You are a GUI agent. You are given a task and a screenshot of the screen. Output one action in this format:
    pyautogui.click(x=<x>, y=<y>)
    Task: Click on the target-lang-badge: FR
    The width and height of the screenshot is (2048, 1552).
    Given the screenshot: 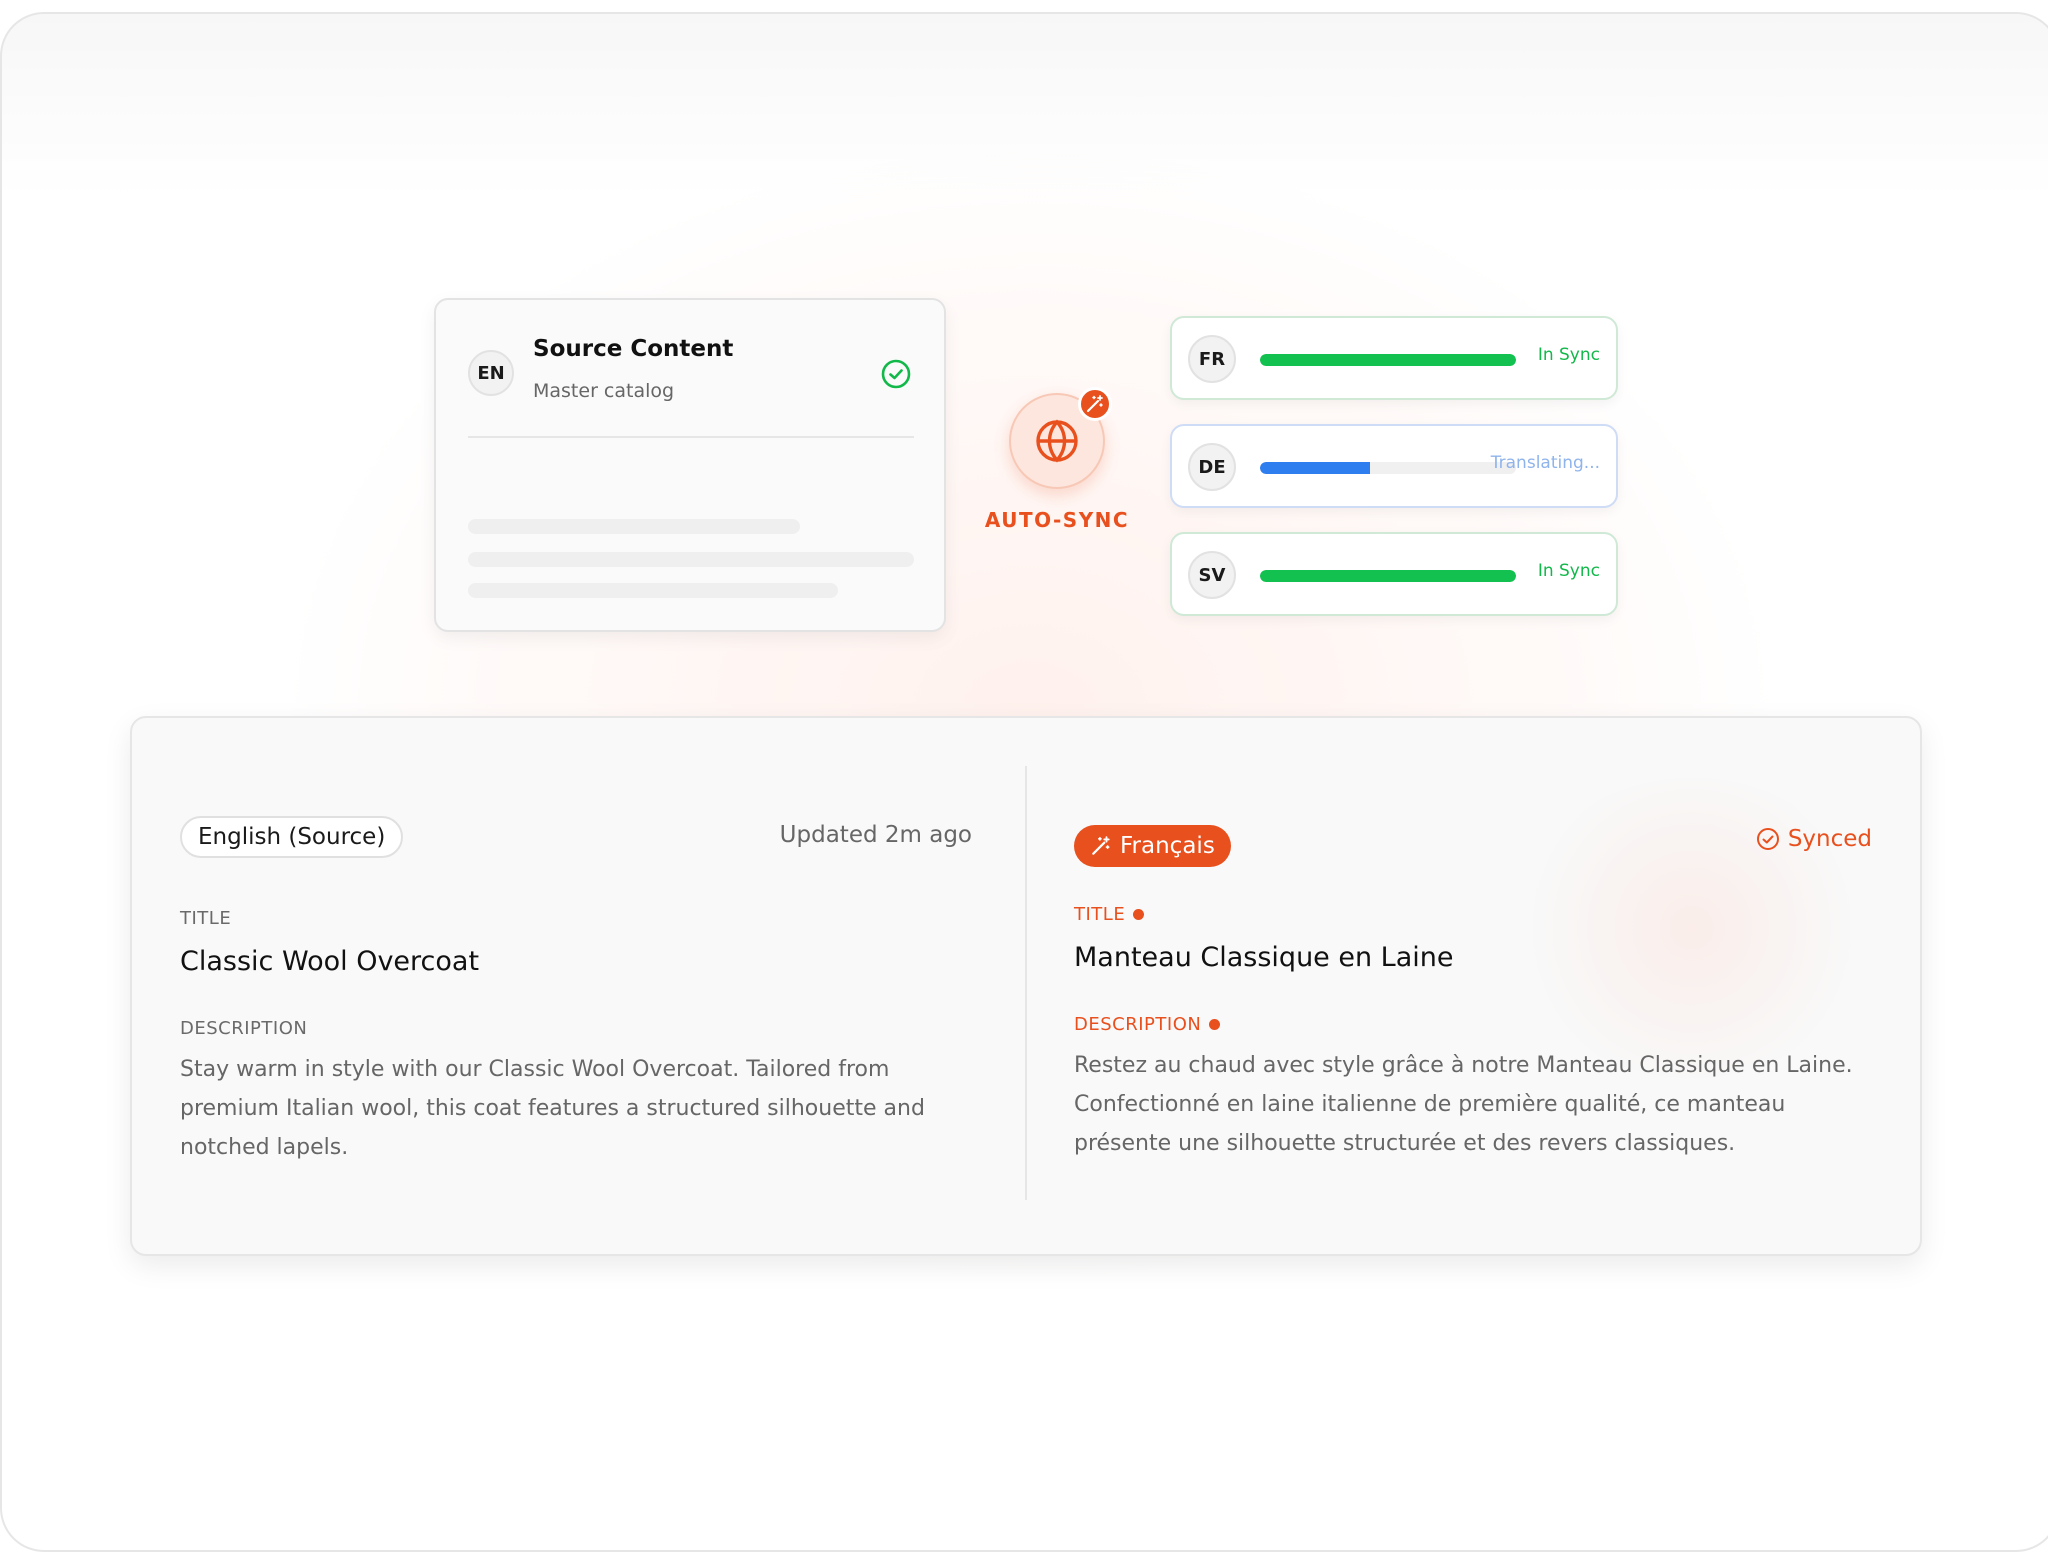 What is the action you would take?
    pyautogui.click(x=1212, y=359)
    